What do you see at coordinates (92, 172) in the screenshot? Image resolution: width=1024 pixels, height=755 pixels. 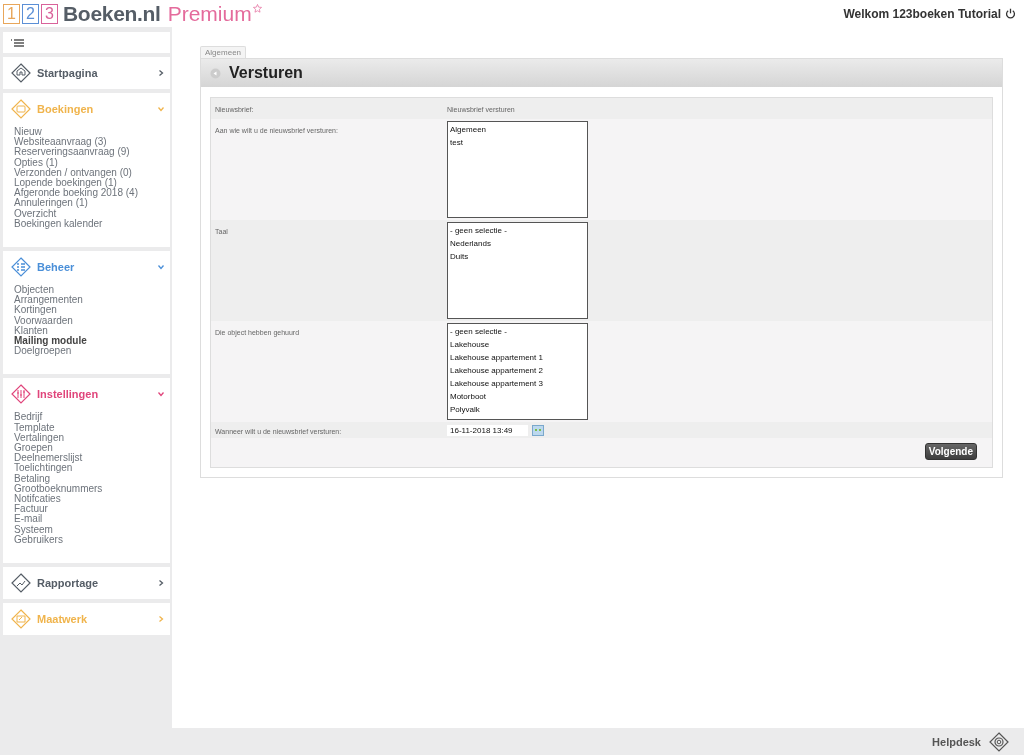 I see `sidebar-link: Verzonden / ontvangen (0)` at bounding box center [92, 172].